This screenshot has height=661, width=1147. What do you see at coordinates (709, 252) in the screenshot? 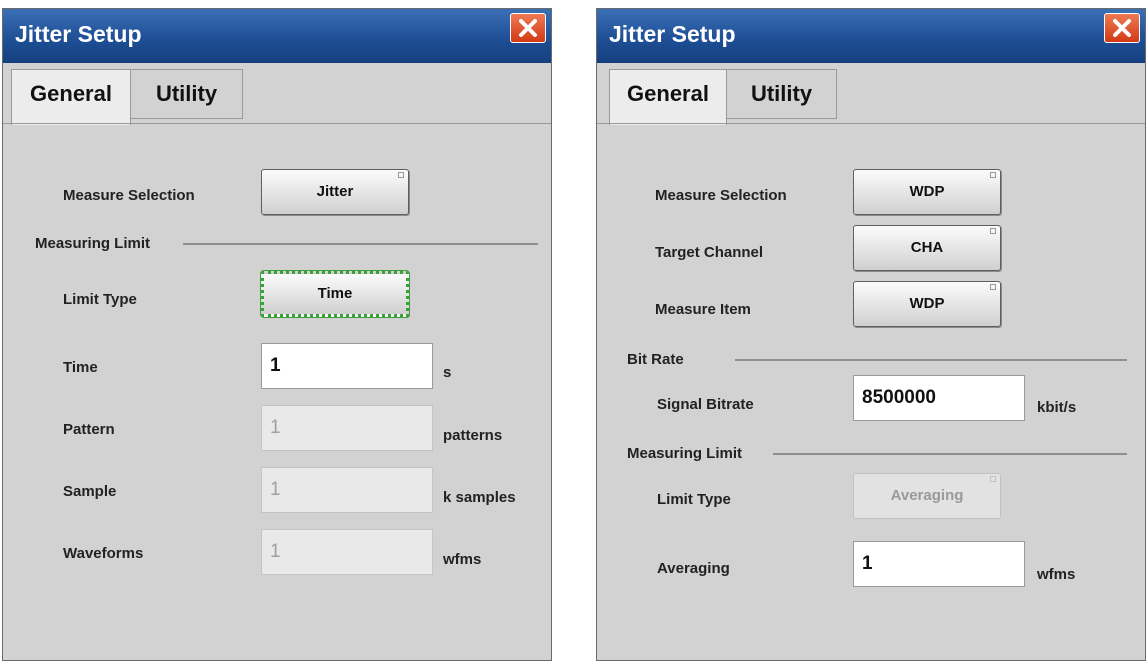
I see `target-channel-label: Target Channel` at bounding box center [709, 252].